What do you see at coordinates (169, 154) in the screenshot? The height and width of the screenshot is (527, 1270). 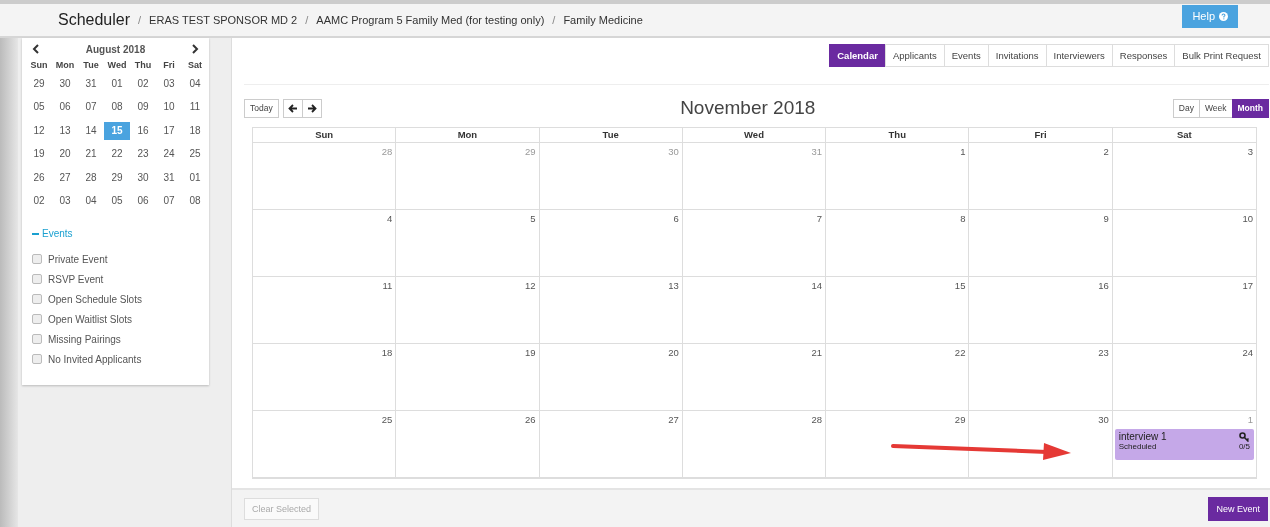 I see `date-cell: 24` at bounding box center [169, 154].